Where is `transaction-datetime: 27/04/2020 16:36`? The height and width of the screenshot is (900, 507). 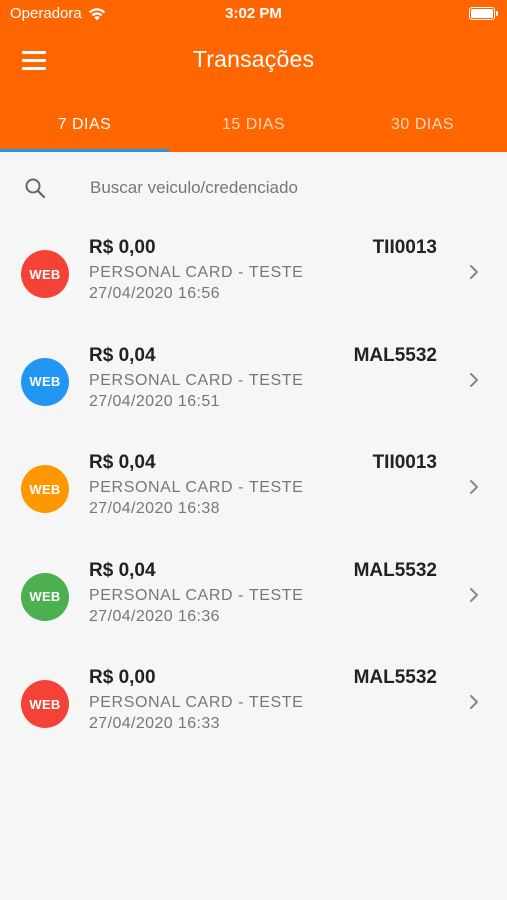 transaction-datetime: 27/04/2020 16:36 is located at coordinates (154, 616).